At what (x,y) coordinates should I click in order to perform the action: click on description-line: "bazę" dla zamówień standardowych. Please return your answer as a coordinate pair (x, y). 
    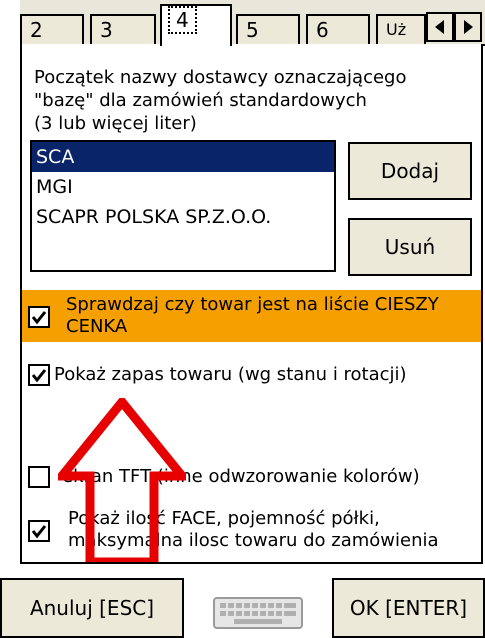
    Looking at the image, I should click on (200, 100).